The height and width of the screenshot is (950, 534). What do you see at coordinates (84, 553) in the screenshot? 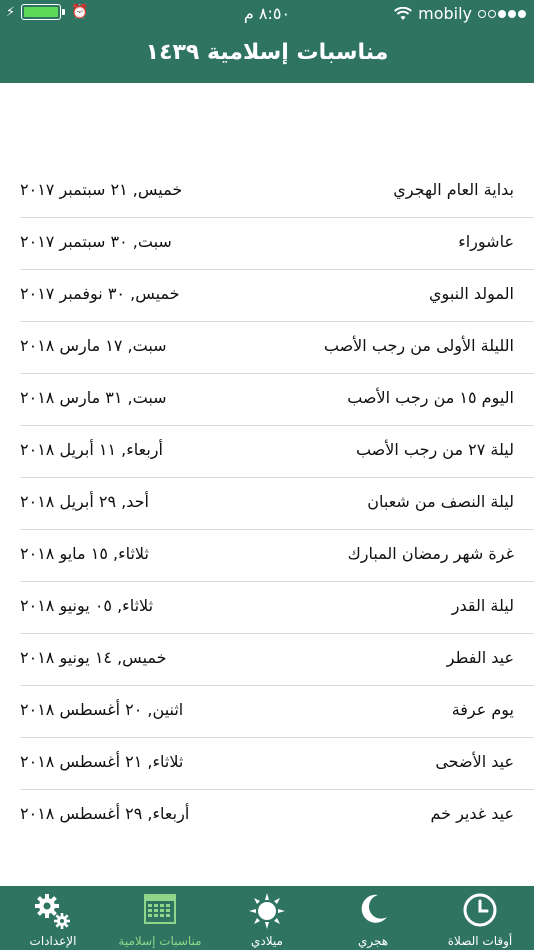
I see `event-date: ثلاثاء, ١٥ مايو ٢٠١٨` at bounding box center [84, 553].